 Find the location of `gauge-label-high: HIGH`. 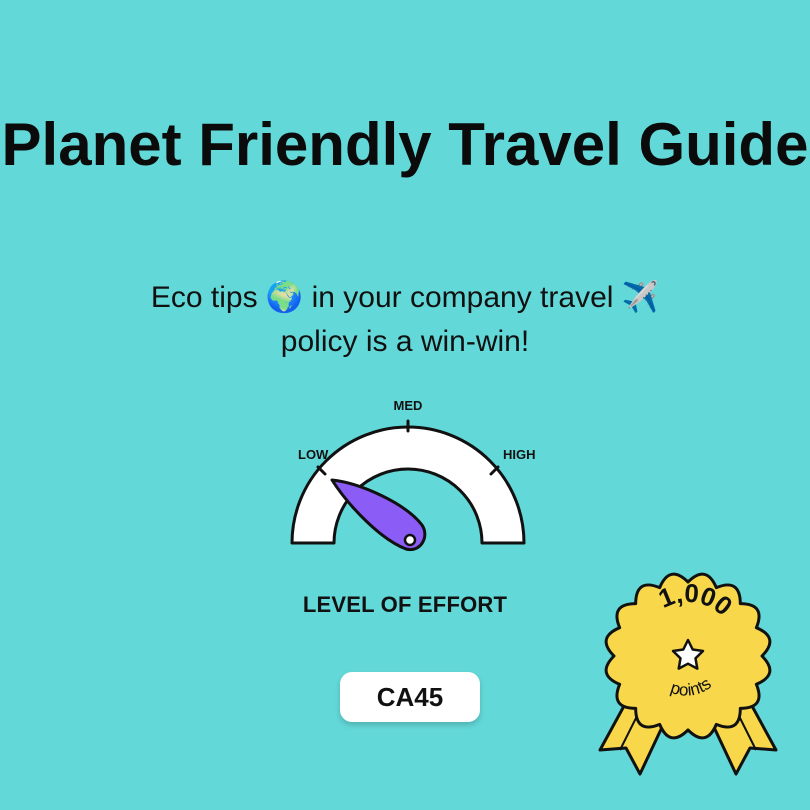

gauge-label-high: HIGH is located at coordinates (519, 454).